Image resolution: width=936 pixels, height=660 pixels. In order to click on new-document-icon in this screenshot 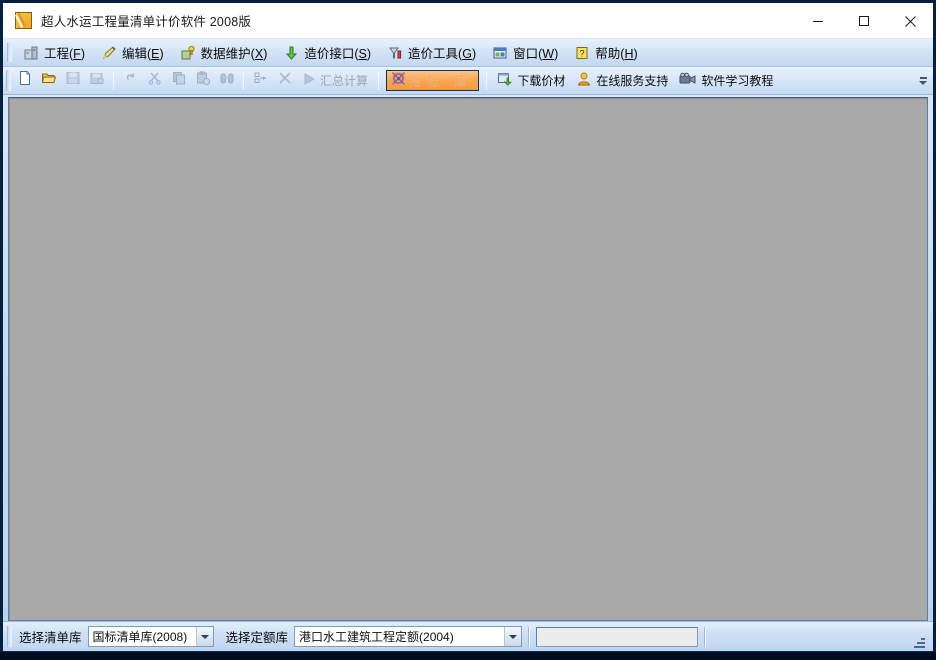, I will do `click(25, 80)`.